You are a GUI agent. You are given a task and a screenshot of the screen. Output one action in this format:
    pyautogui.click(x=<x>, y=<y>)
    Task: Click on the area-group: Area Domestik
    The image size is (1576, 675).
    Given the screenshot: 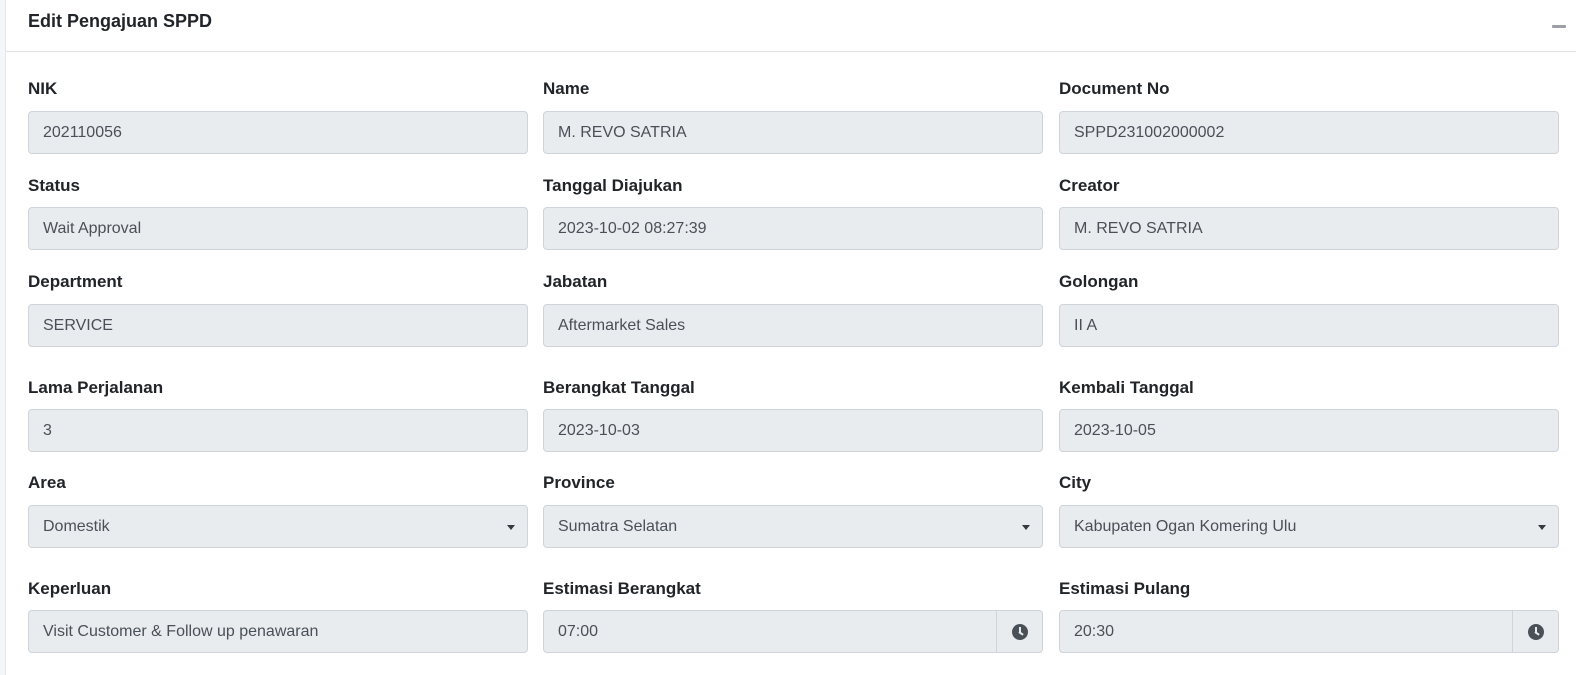 What is the action you would take?
    pyautogui.click(x=278, y=510)
    